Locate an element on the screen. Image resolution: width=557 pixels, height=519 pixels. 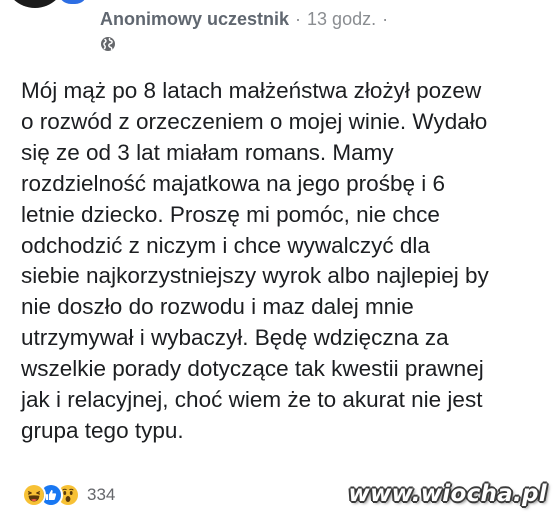
post-text-line: utrzymywał i wybaczył. Będę wdzięczna za is located at coordinates (235, 338).